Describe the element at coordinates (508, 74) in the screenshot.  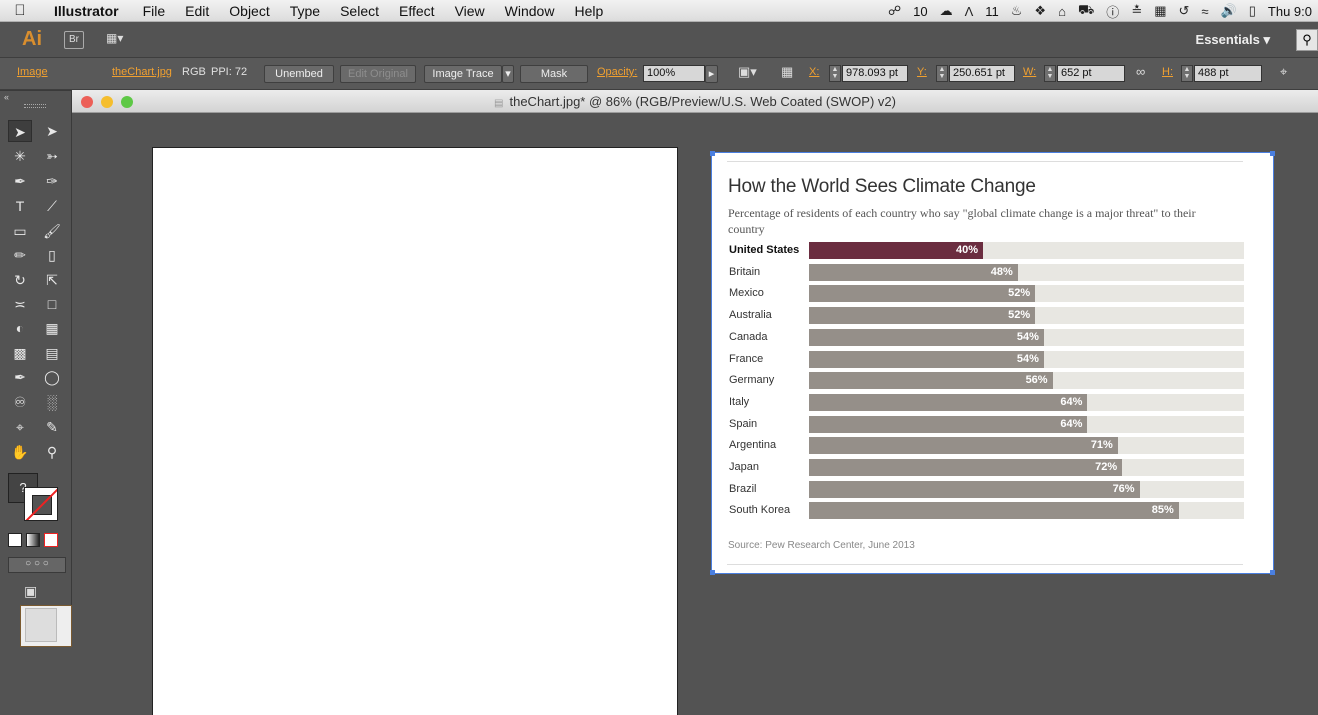
I see `image-trace-dropdown-icon: ▾` at that location.